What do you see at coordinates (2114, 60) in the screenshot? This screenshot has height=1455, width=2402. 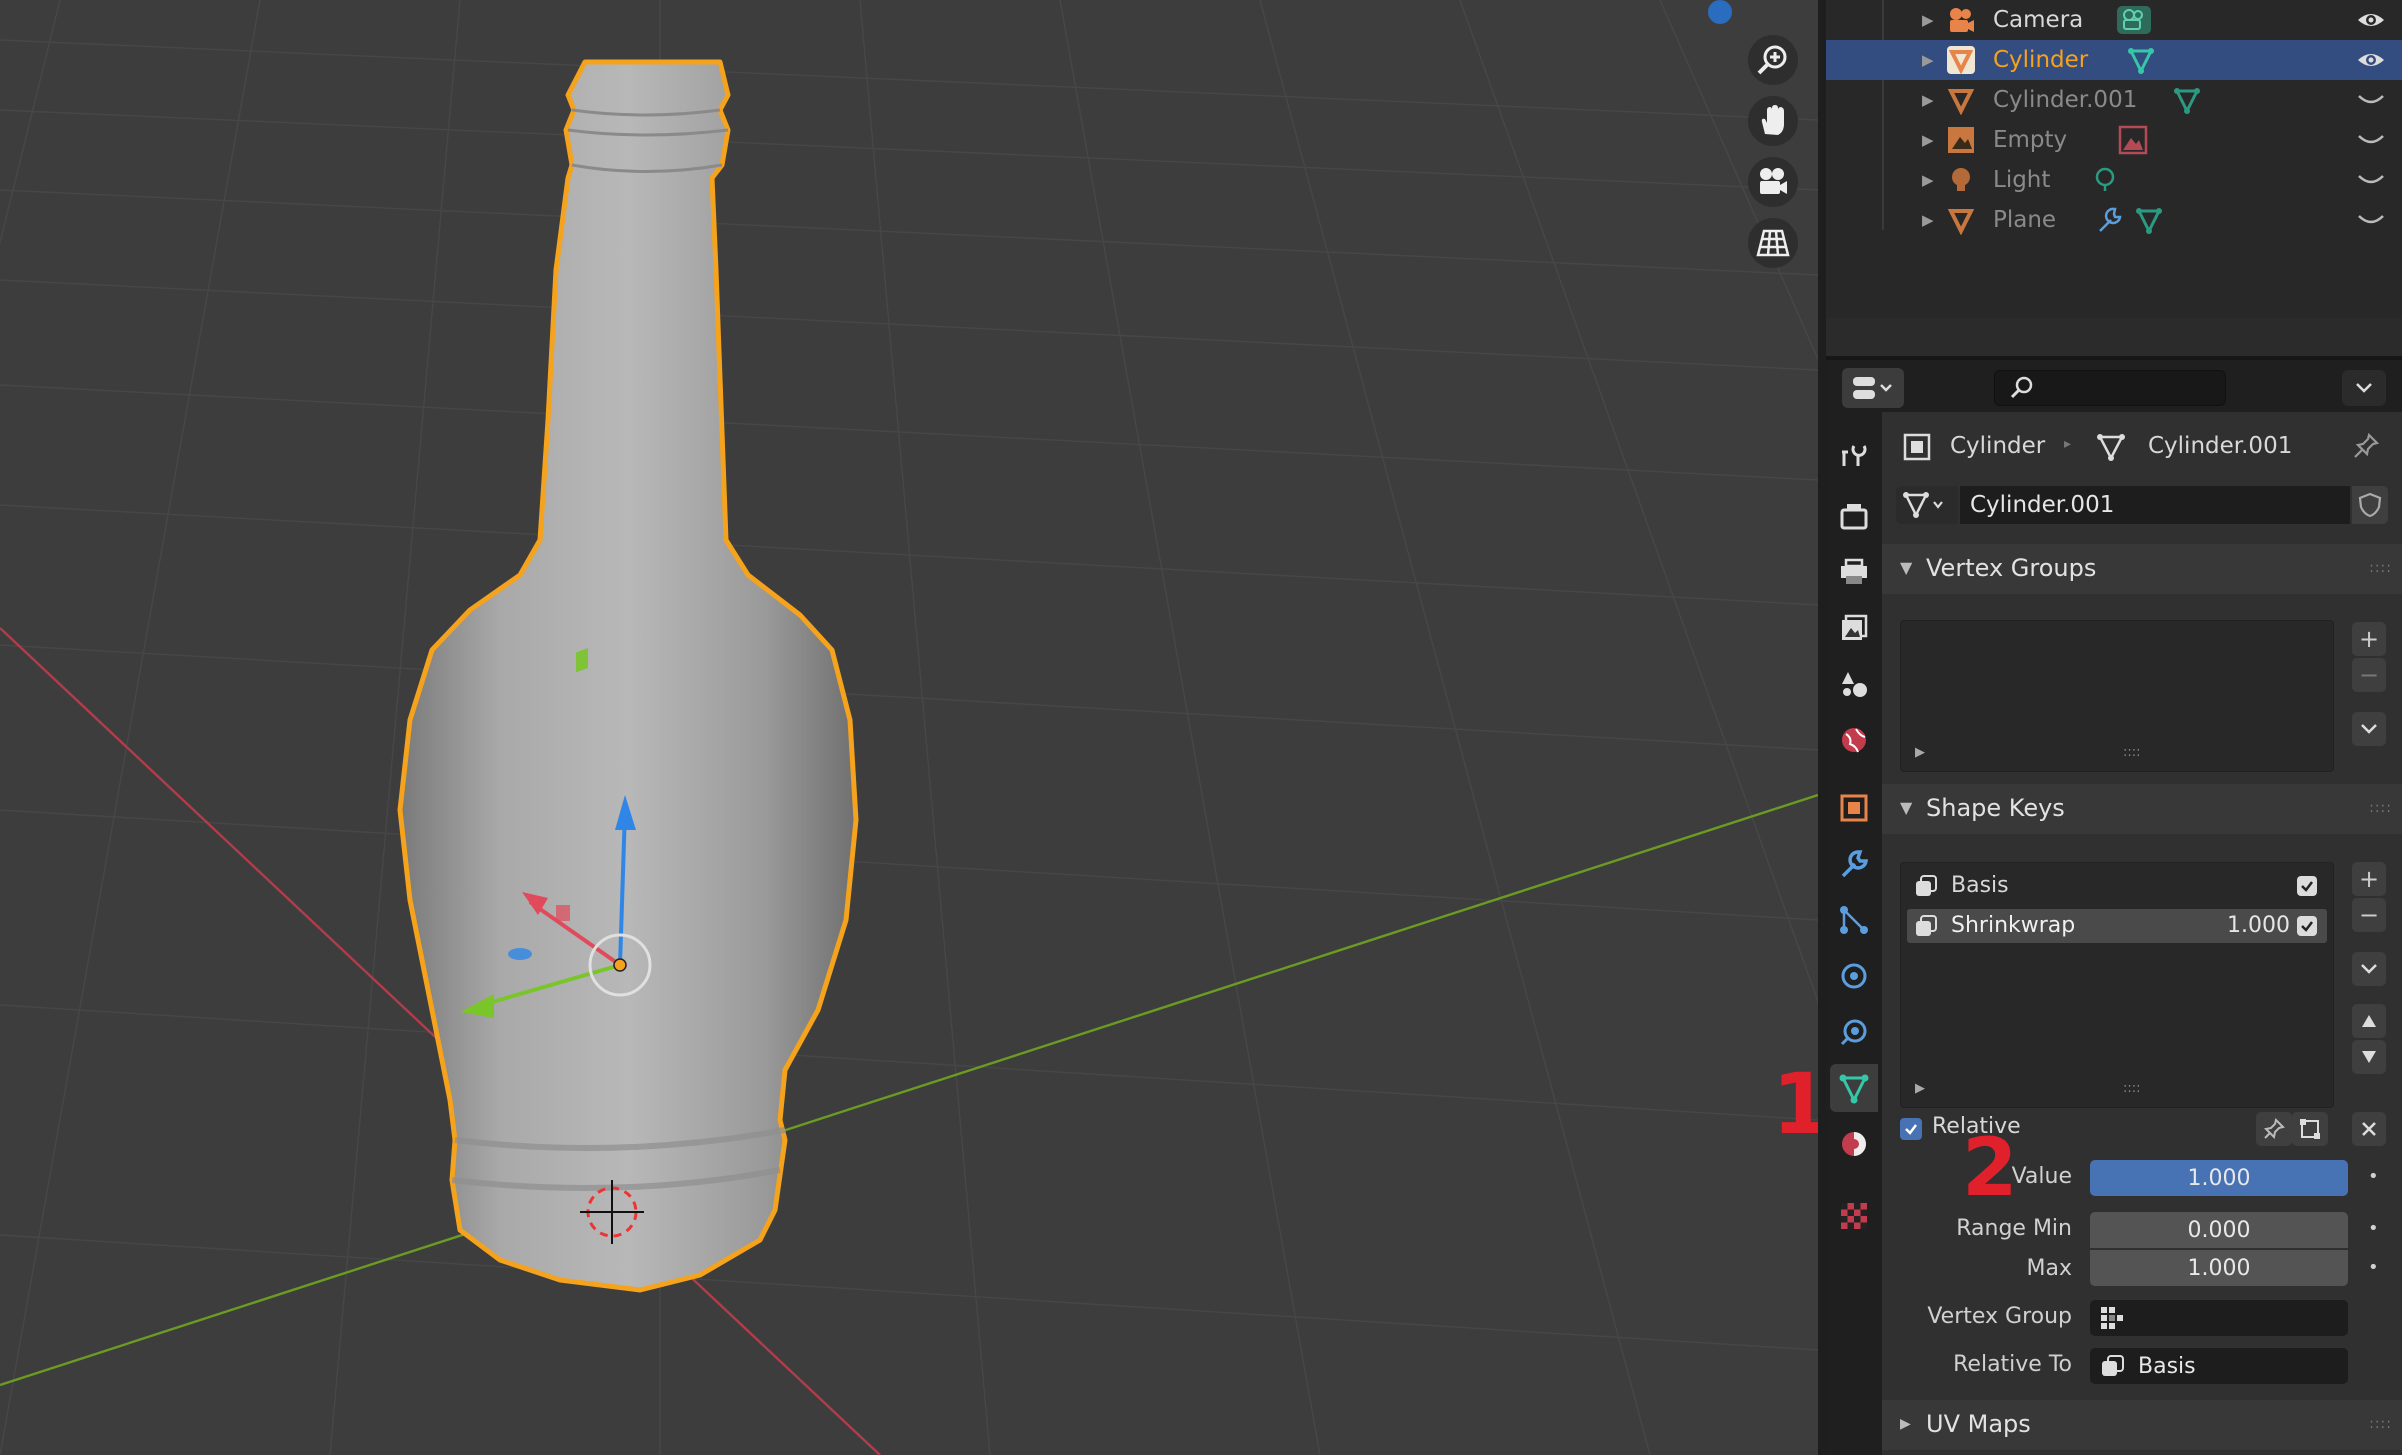 I see `outliner-item-cylinder: ▶ Cylinder` at bounding box center [2114, 60].